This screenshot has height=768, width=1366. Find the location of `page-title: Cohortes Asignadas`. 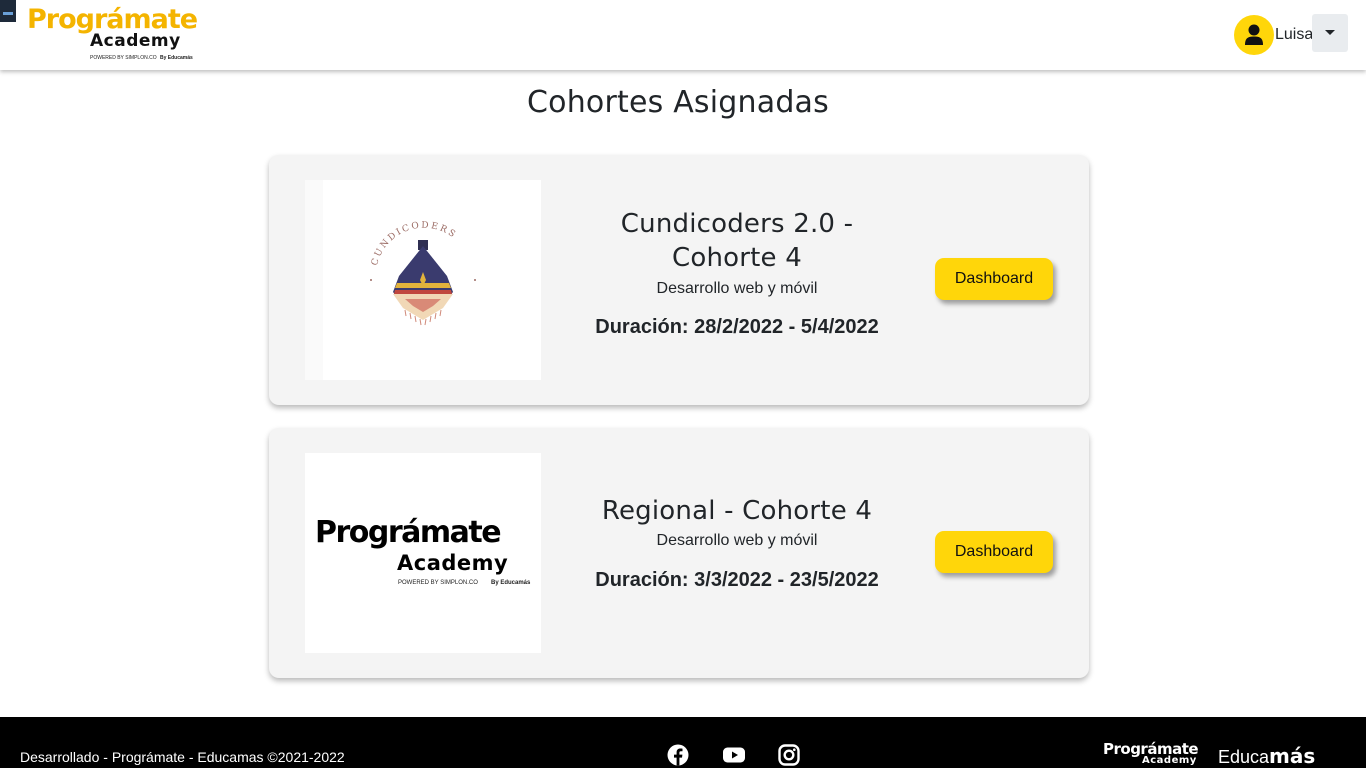

page-title: Cohortes Asignadas is located at coordinates (678, 102).